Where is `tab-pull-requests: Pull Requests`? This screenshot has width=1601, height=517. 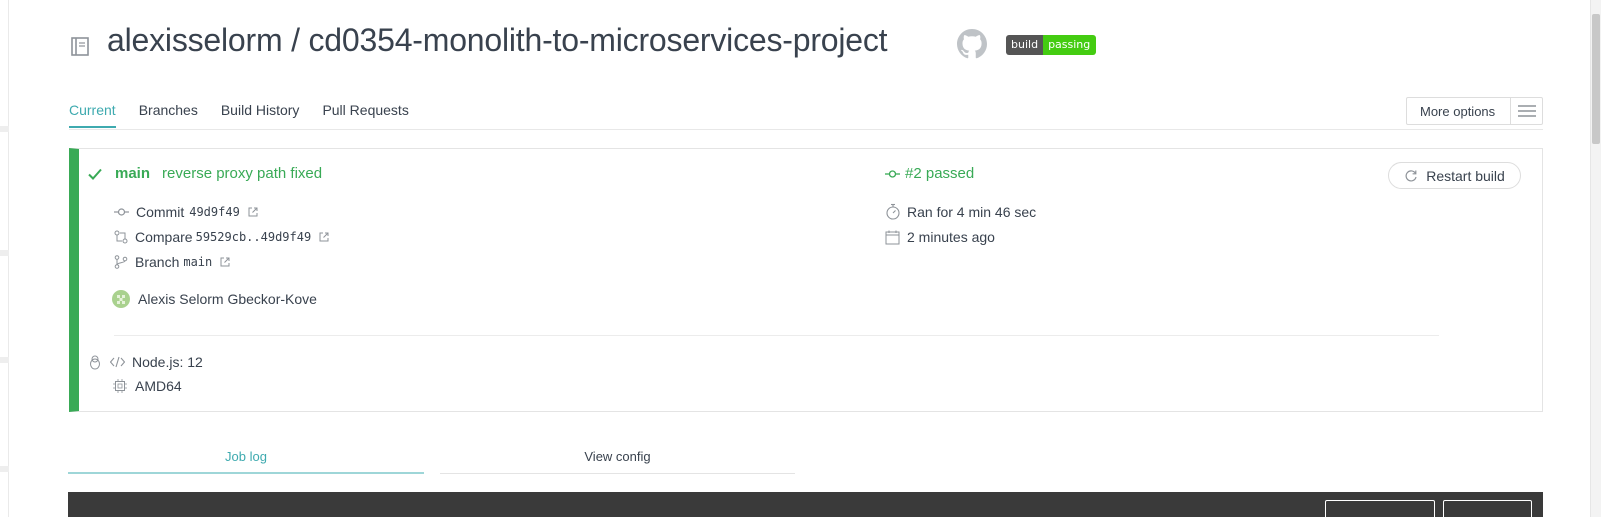
tab-pull-requests: Pull Requests is located at coordinates (365, 115).